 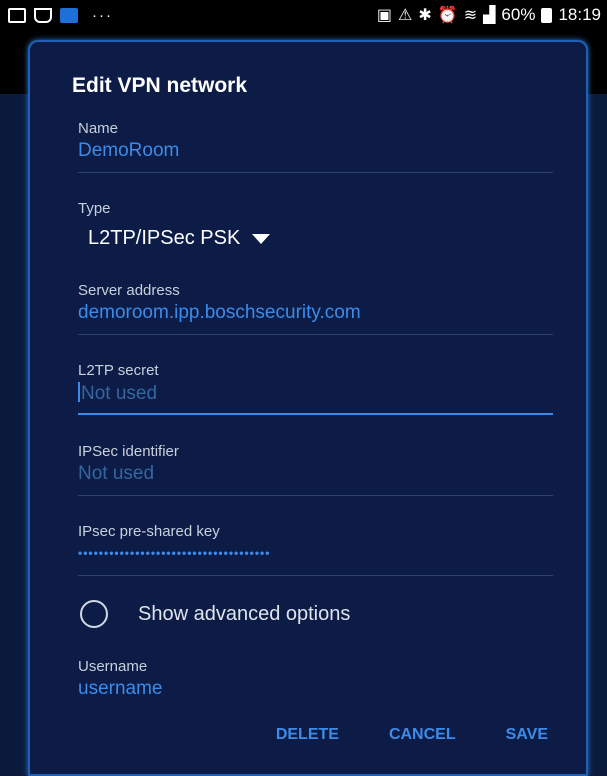 What do you see at coordinates (79, 392) in the screenshot?
I see `text-caret` at bounding box center [79, 392].